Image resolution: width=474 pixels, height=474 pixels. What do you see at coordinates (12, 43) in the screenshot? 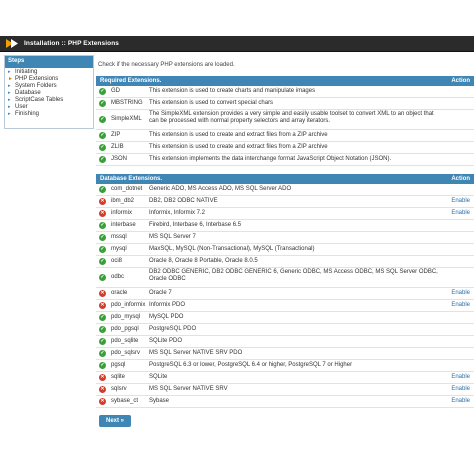
I see `scriptcase-logo-icon` at bounding box center [12, 43].